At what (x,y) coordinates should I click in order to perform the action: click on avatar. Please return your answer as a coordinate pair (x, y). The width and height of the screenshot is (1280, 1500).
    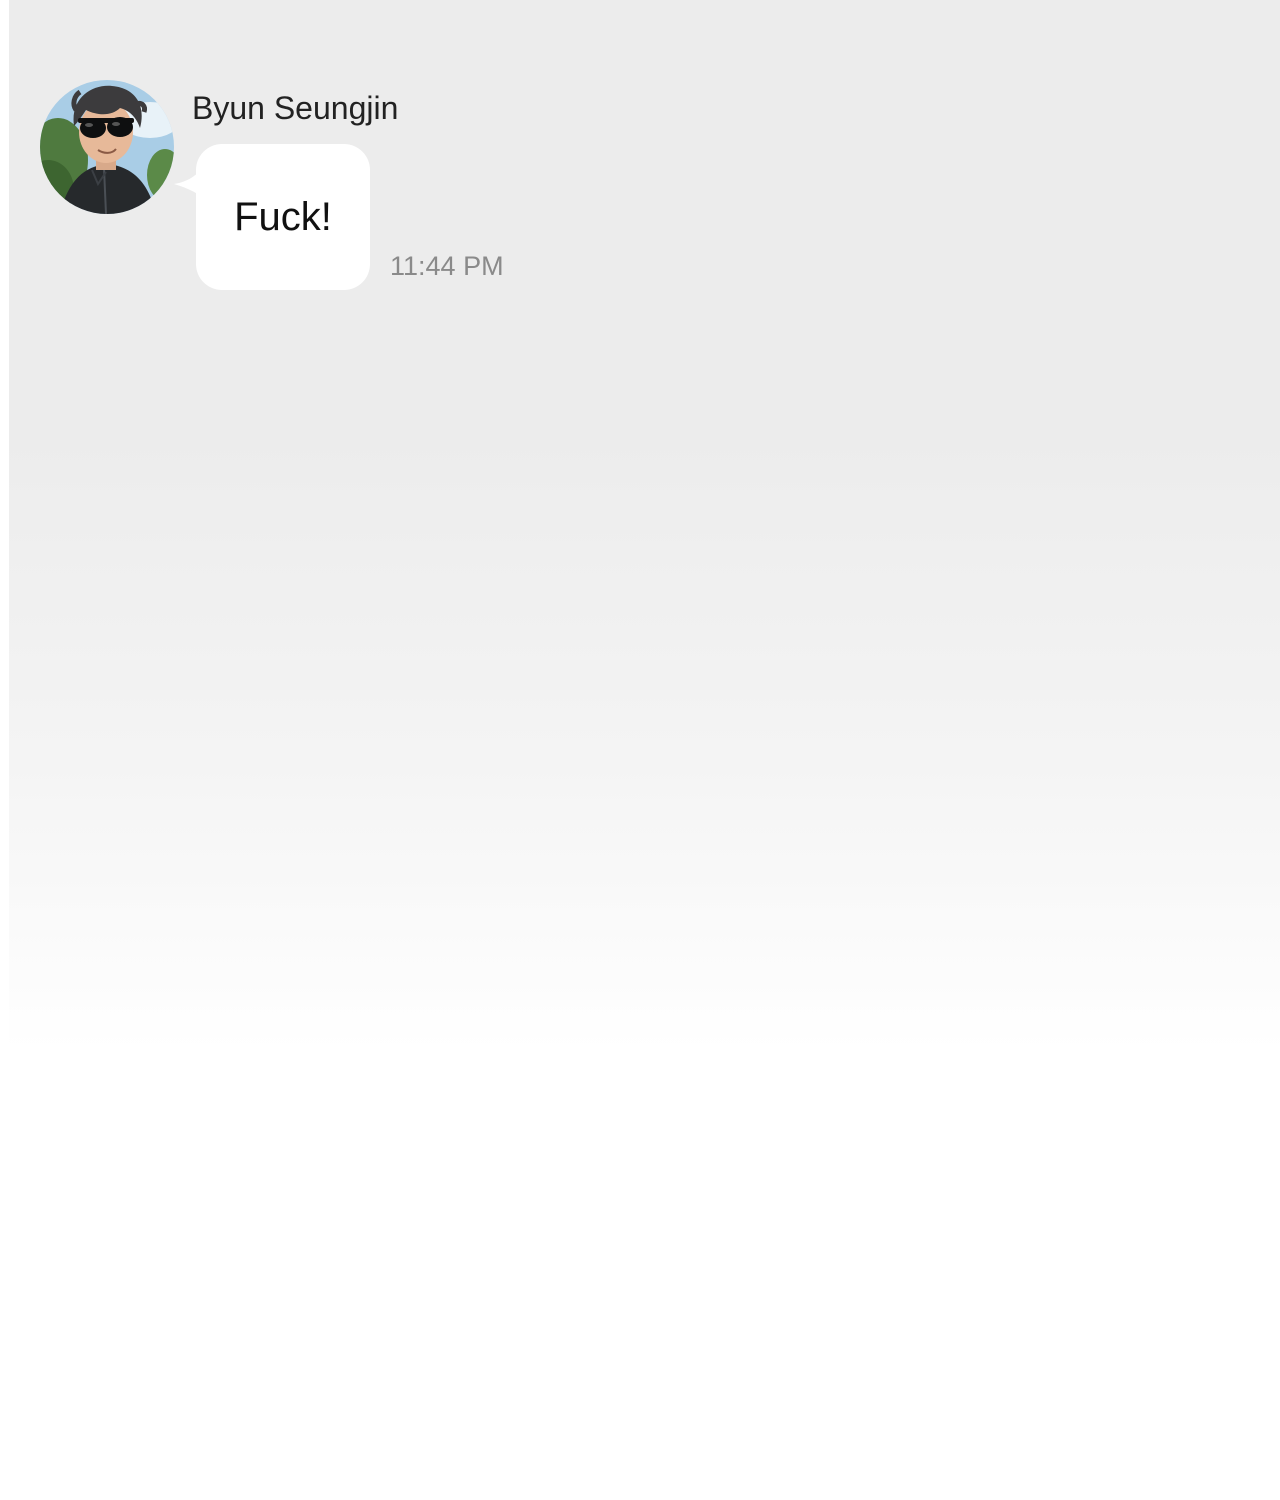
    Looking at the image, I should click on (107, 147).